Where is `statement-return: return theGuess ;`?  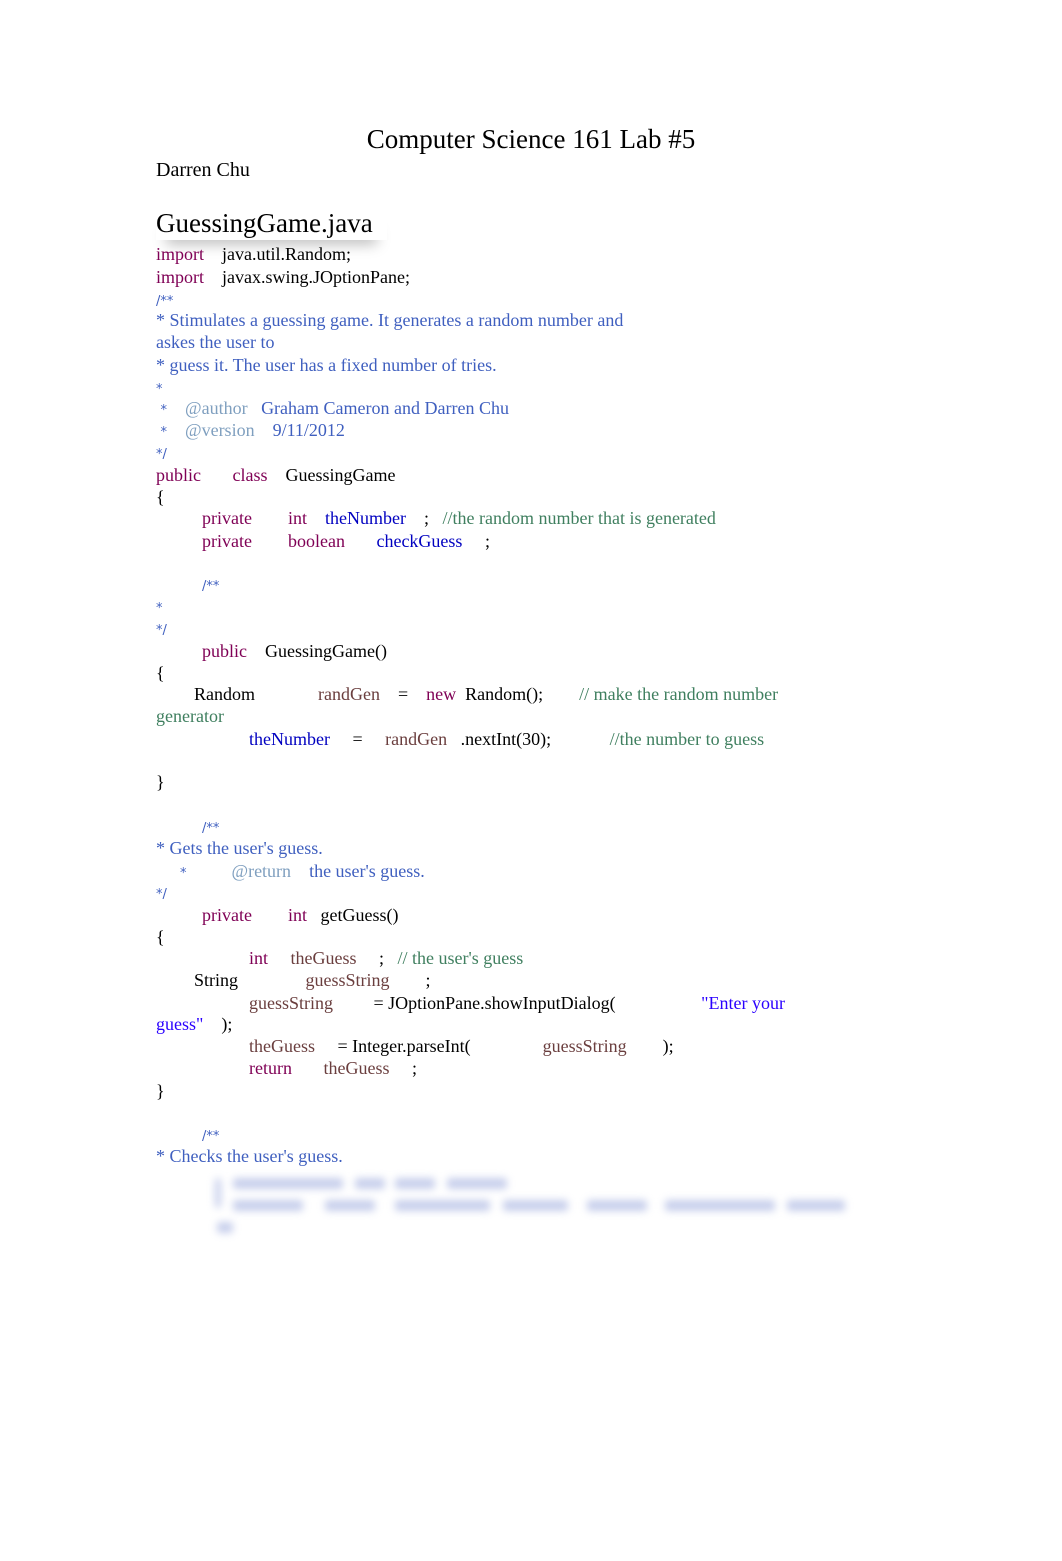
statement-return: return theGuess ; is located at coordinates (333, 1068).